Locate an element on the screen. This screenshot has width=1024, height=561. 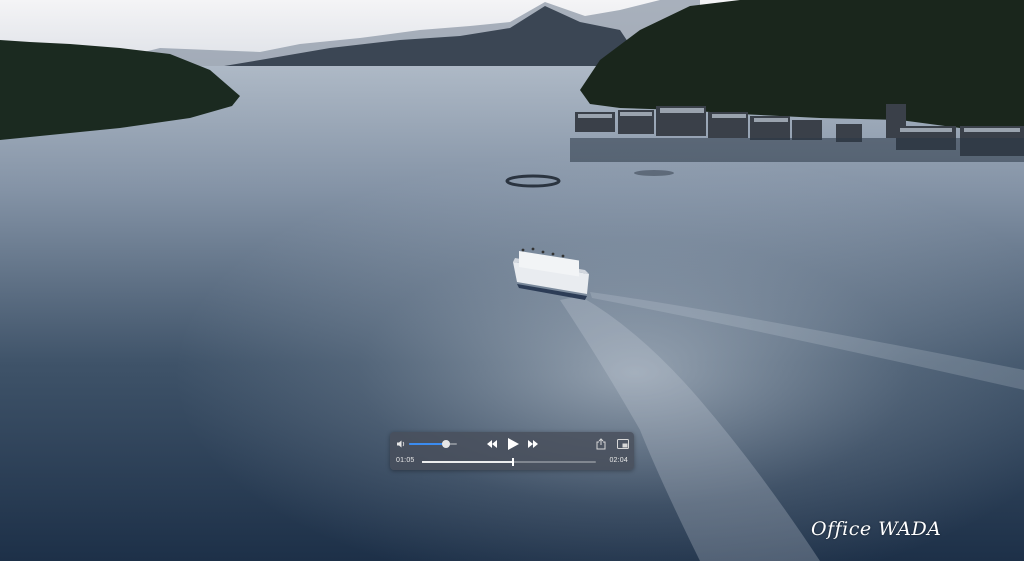
playback-progress is located at coordinates (468, 462).